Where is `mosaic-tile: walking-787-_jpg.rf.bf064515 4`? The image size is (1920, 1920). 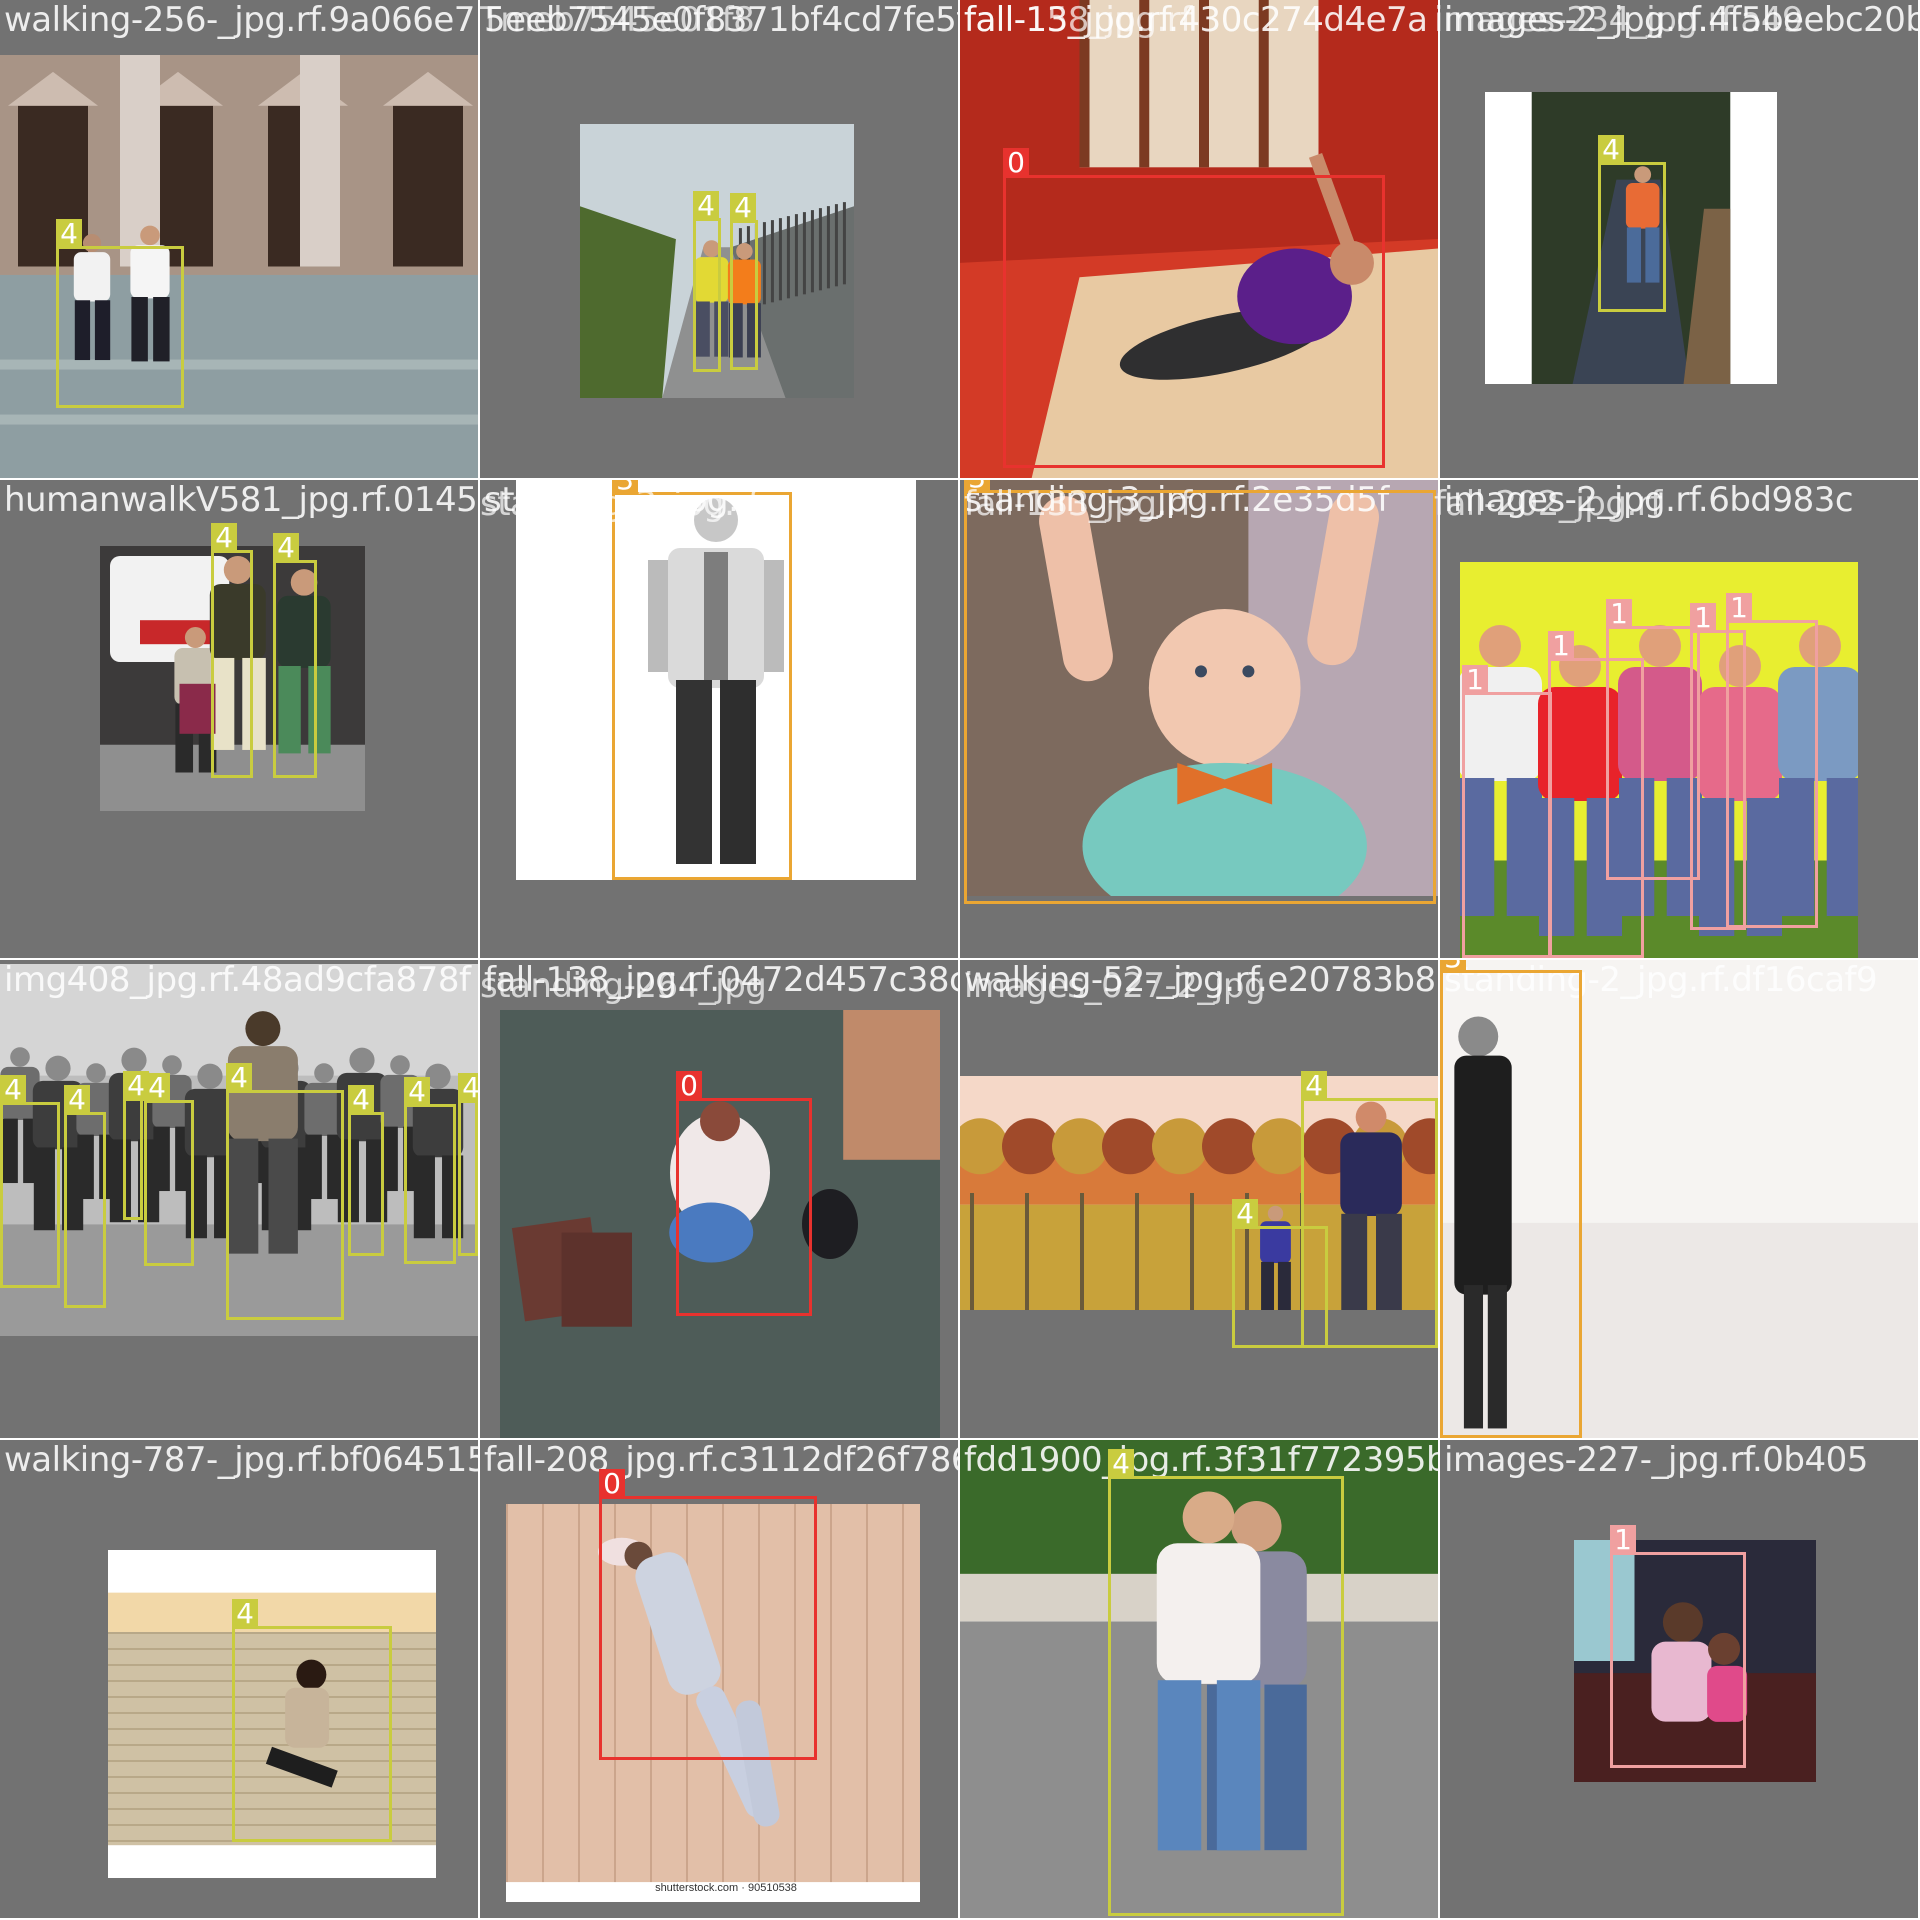 mosaic-tile: walking-787-_jpg.rf.bf064515 4 is located at coordinates (239, 1679).